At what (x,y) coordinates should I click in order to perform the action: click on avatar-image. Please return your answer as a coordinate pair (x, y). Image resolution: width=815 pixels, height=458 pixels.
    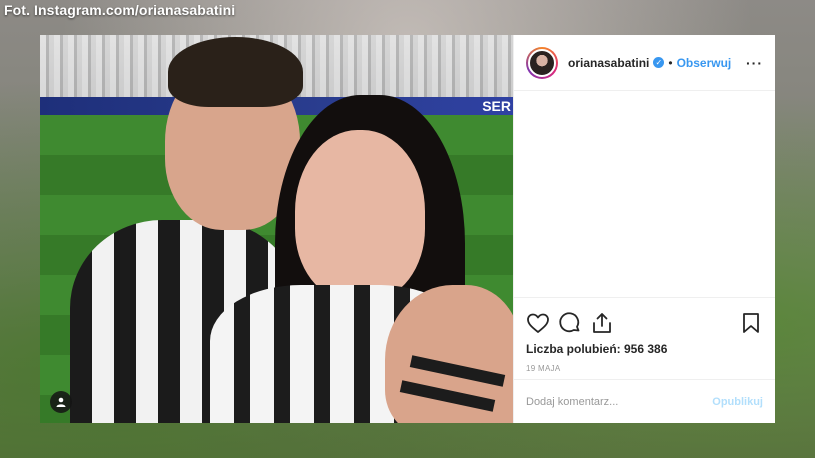
    Looking at the image, I should click on (542, 62).